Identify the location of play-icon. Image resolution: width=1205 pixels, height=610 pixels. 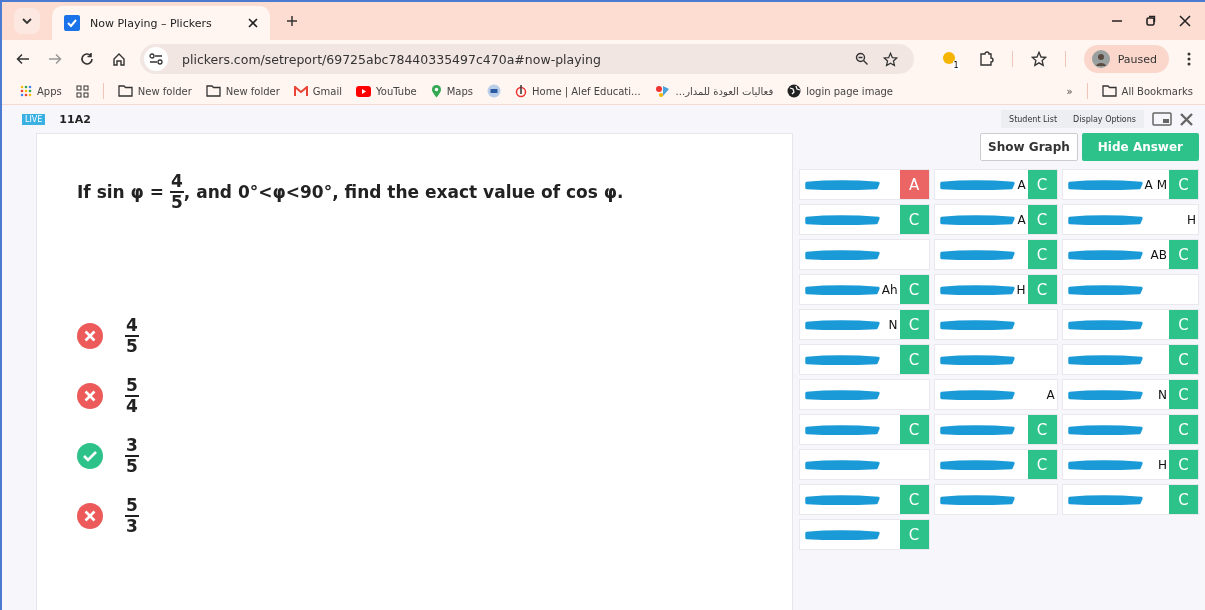
(363, 91).